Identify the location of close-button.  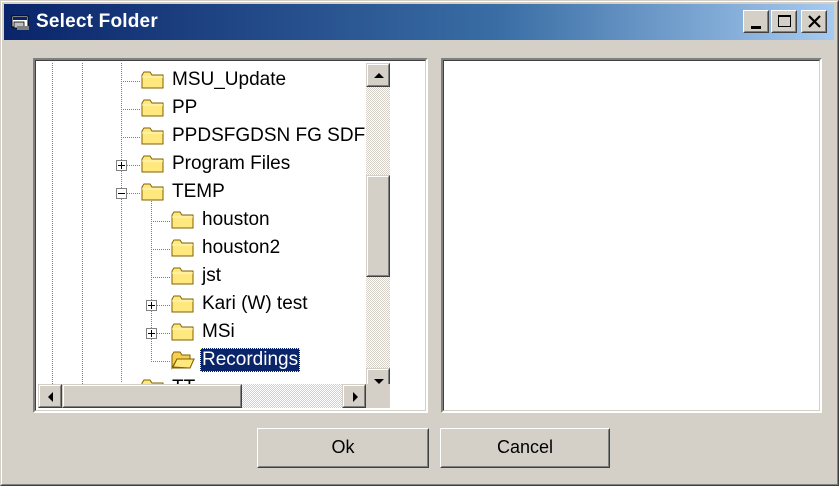
(814, 21).